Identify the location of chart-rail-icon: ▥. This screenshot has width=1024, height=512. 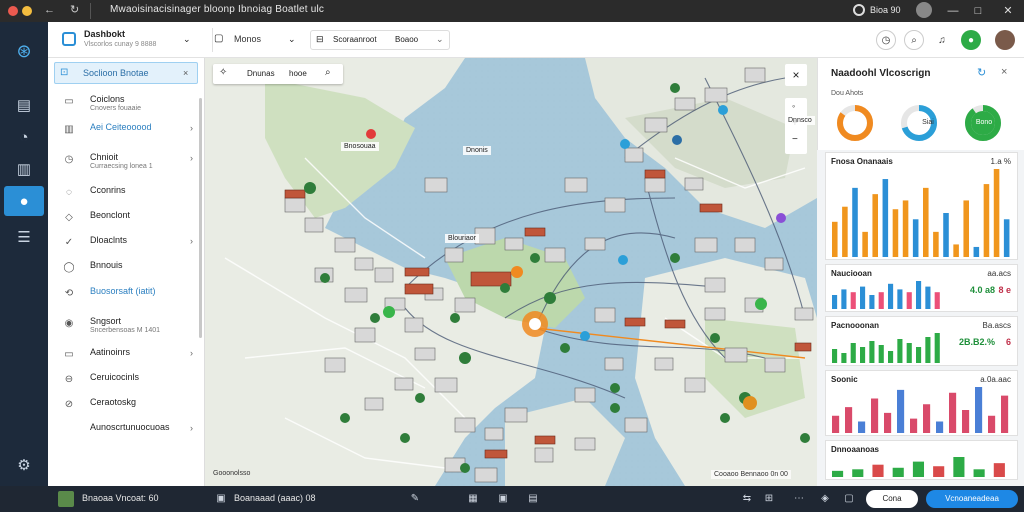
(24, 169).